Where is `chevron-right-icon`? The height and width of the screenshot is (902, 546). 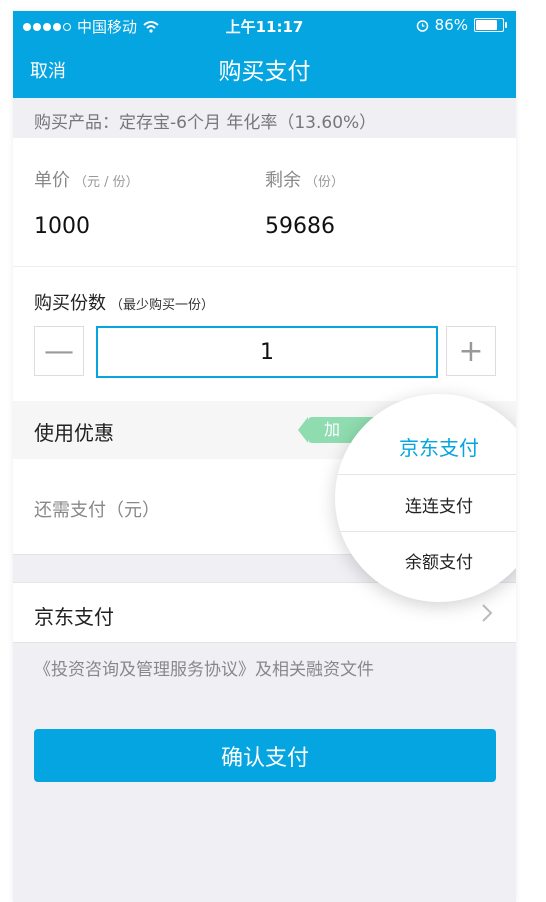 chevron-right-icon is located at coordinates (487, 613).